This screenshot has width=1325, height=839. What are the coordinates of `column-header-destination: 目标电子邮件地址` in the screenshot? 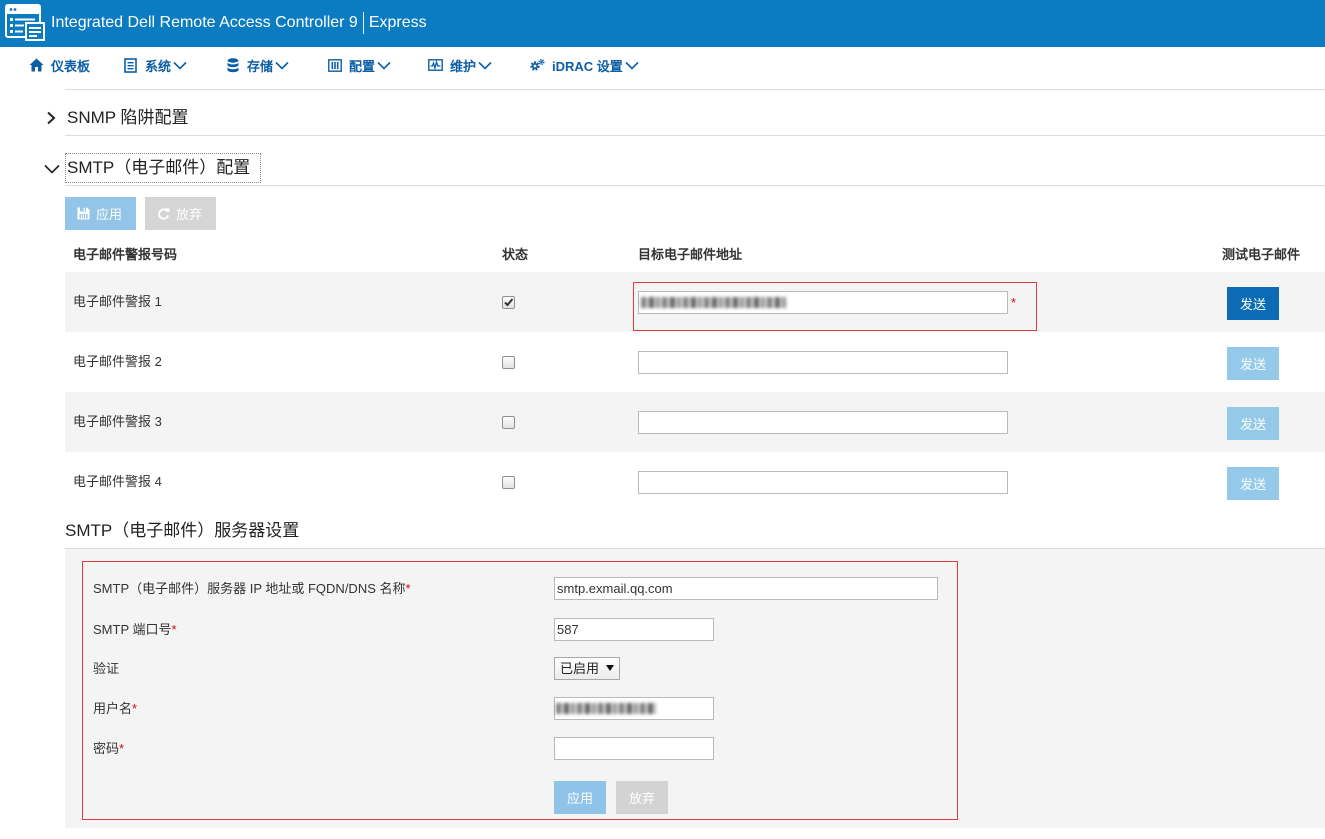 It's located at (690, 254).